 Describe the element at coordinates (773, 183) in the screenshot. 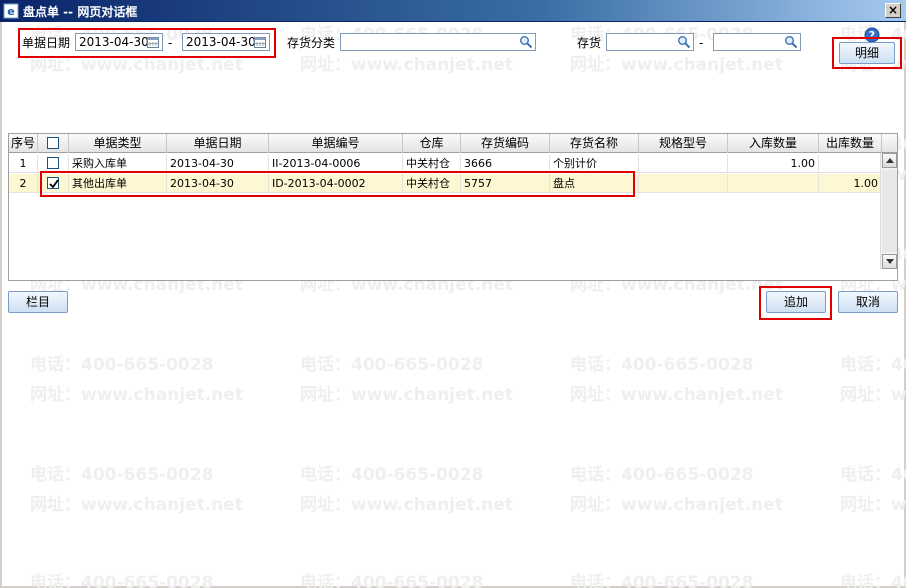

I see `cell-in-qty` at that location.